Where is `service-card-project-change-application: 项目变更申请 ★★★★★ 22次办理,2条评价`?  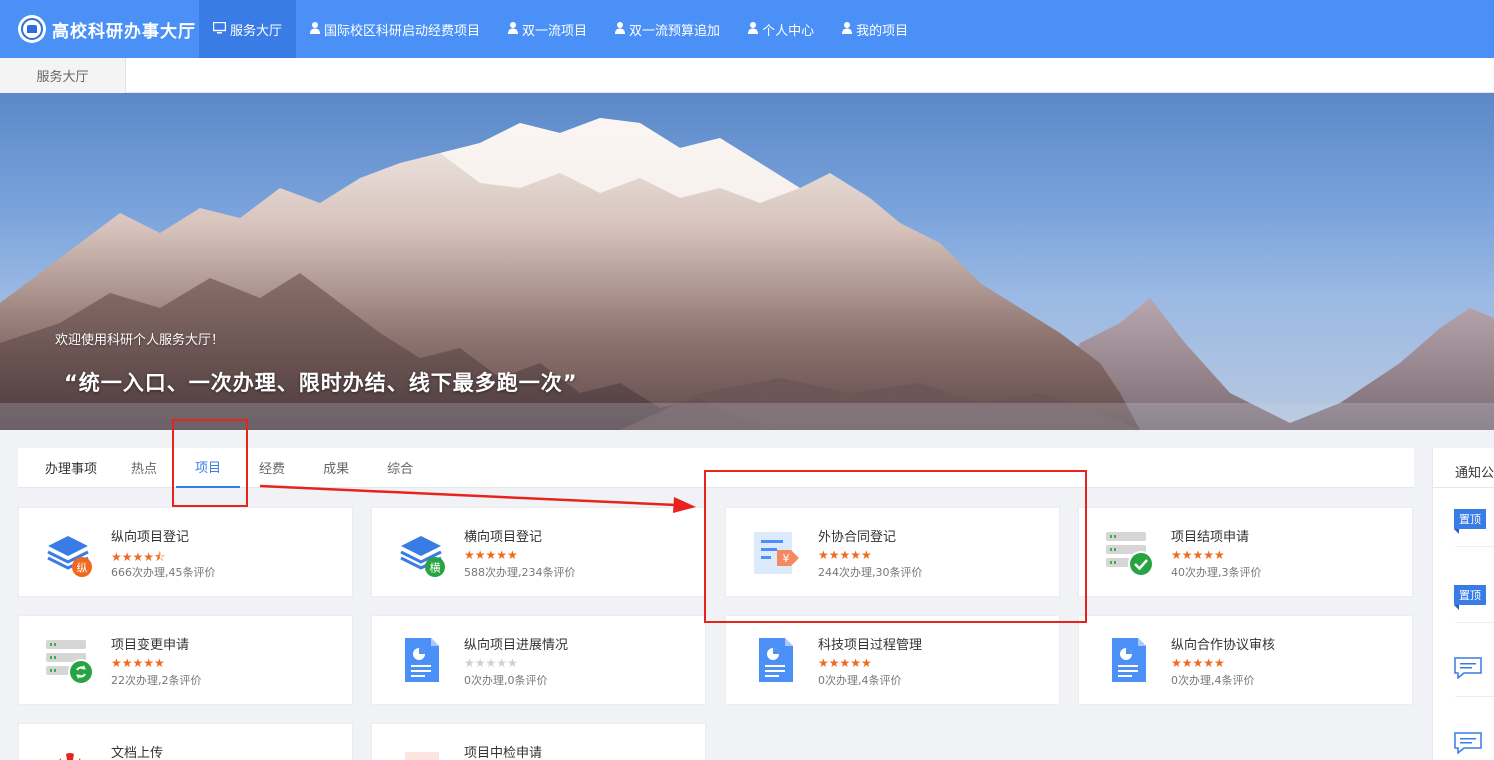
service-card-project-change-application: 项目变更申请 ★★★★★ 22次办理,2条评价 is located at coordinates (185, 660).